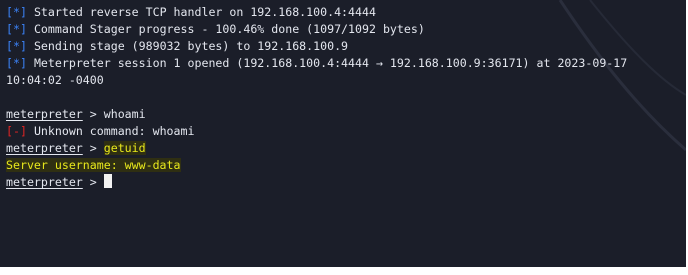 This screenshot has width=688, height=275. Describe the element at coordinates (93, 165) in the screenshot. I see `output-text-highlighted: Server username: www-data` at that location.